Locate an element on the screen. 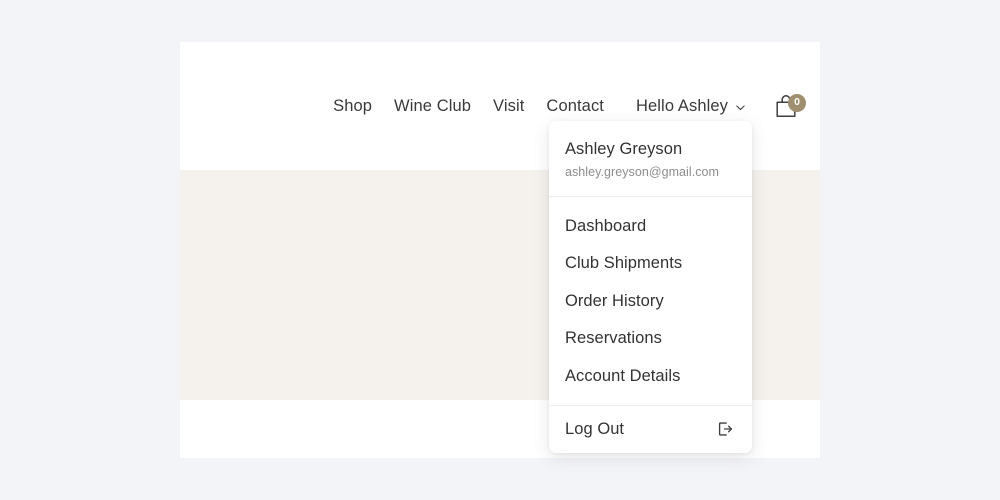 The width and height of the screenshot is (1000, 500). logout-icon is located at coordinates (725, 429).